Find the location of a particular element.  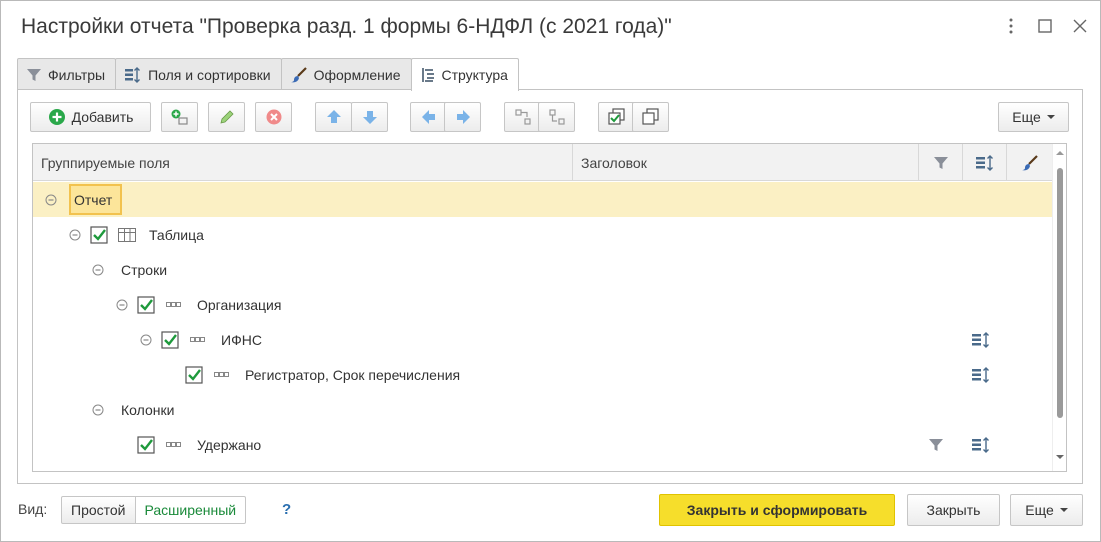

footer-more-button: Еще is located at coordinates (1046, 510).